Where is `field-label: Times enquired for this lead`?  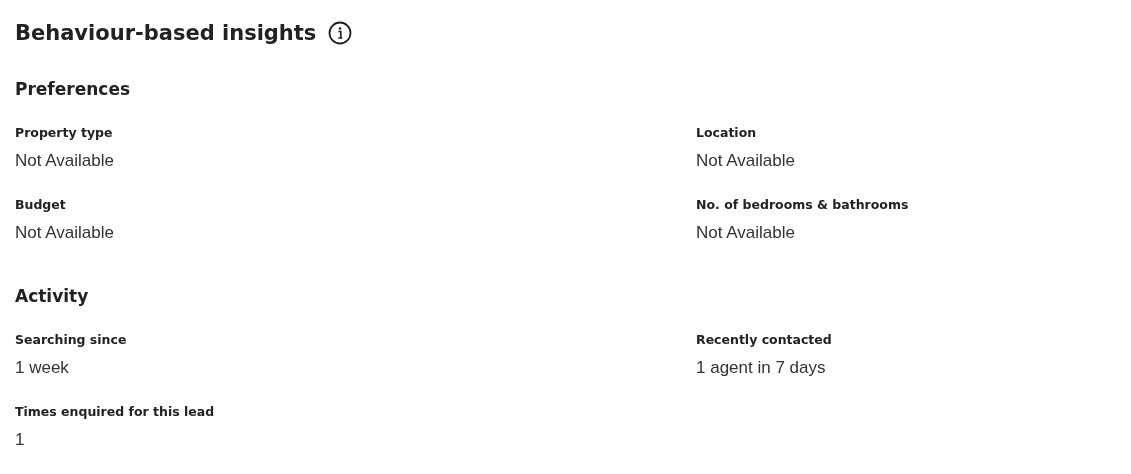 field-label: Times enquired for this lead is located at coordinates (115, 412).